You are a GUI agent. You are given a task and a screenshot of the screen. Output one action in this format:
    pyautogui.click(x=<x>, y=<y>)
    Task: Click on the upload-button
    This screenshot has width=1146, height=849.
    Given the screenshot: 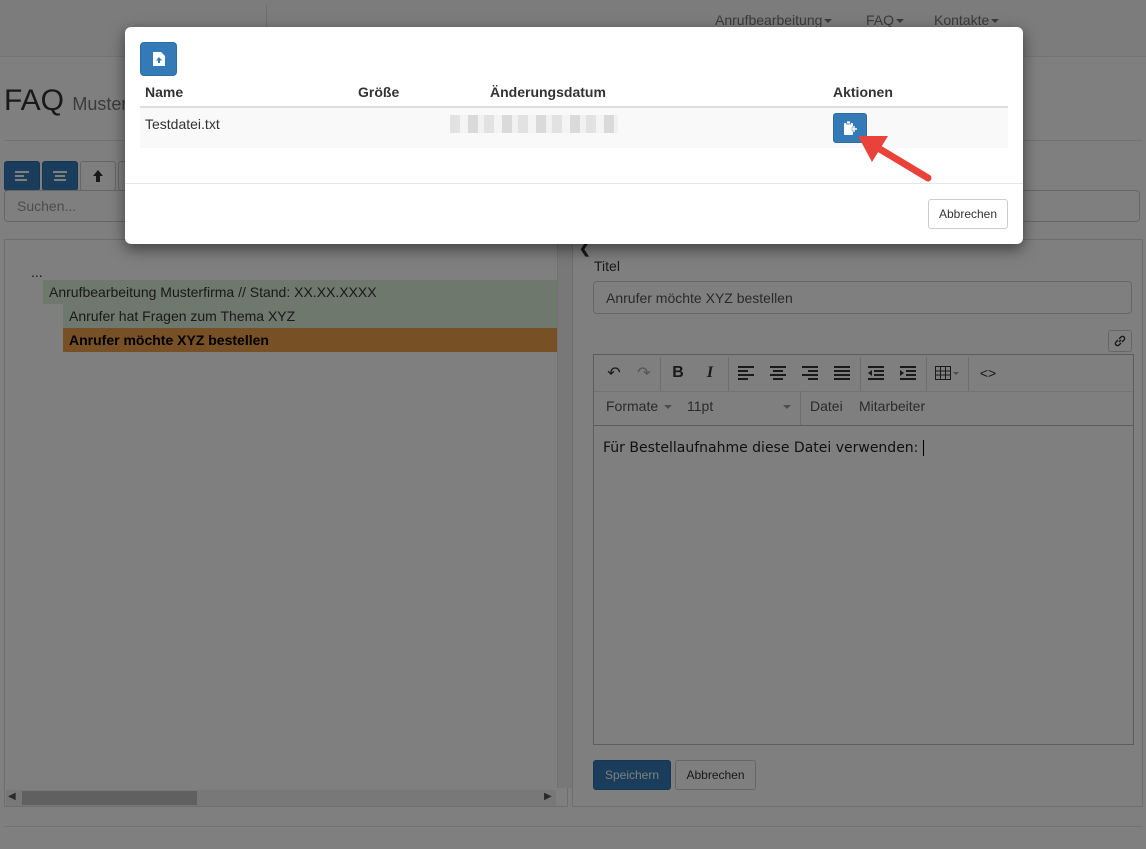 What is the action you would take?
    pyautogui.click(x=158, y=59)
    